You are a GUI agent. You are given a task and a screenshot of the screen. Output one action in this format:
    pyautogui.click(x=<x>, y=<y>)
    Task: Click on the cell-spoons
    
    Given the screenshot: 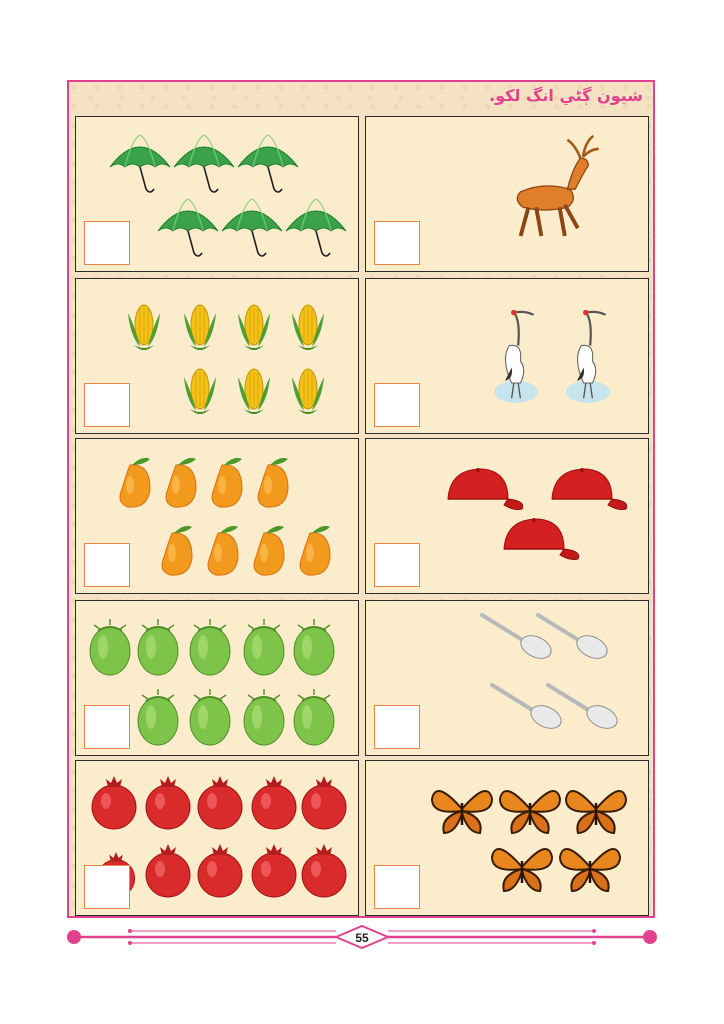 What is the action you would take?
    pyautogui.click(x=507, y=678)
    